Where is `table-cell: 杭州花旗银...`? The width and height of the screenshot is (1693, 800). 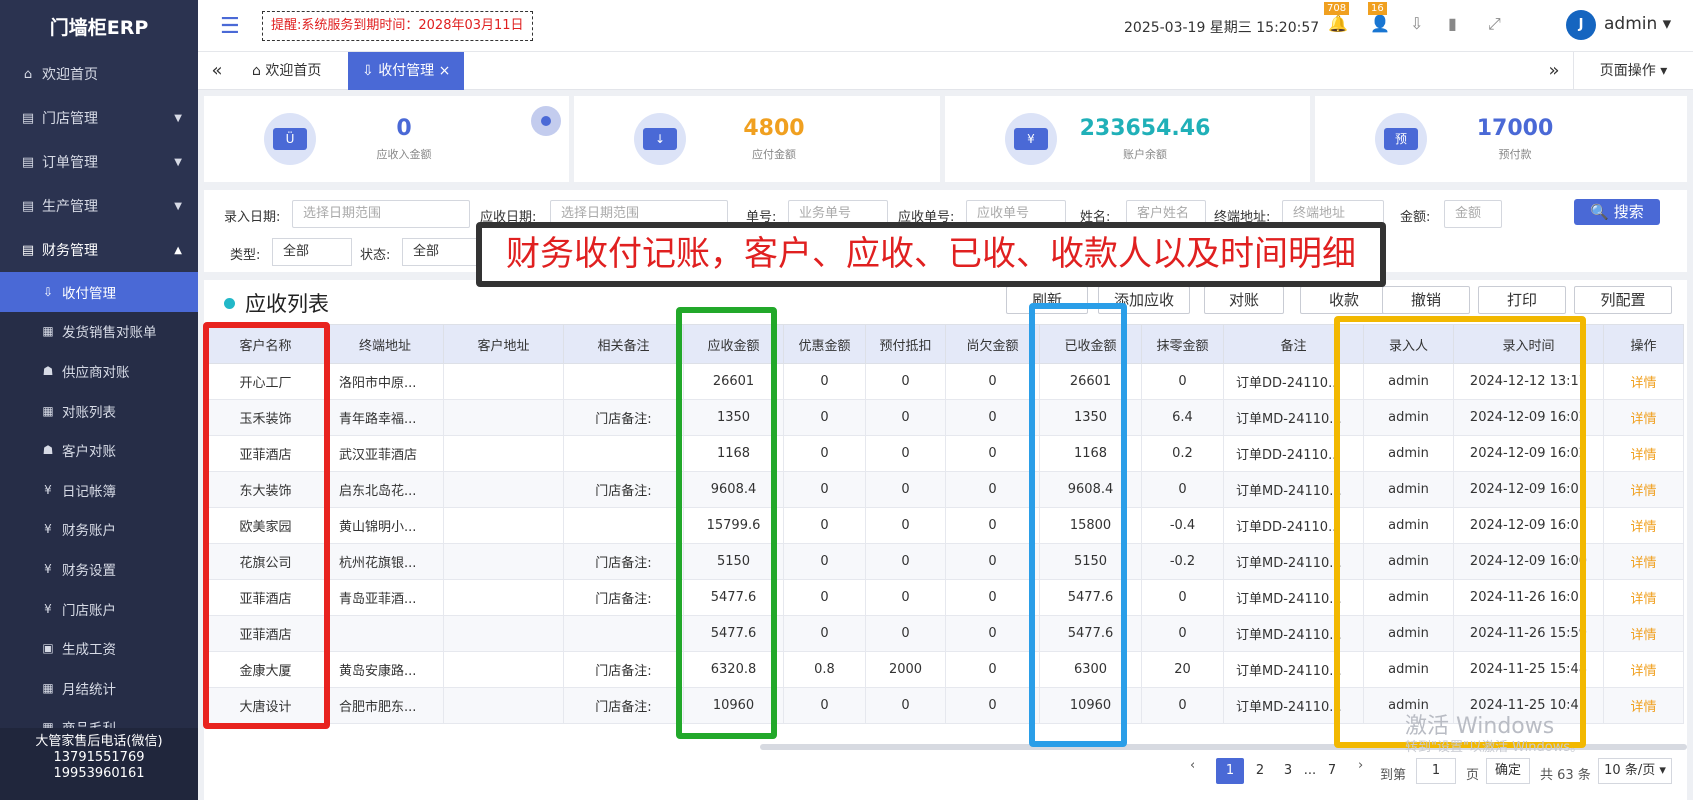 table-cell: 杭州花旗银... is located at coordinates (385, 561).